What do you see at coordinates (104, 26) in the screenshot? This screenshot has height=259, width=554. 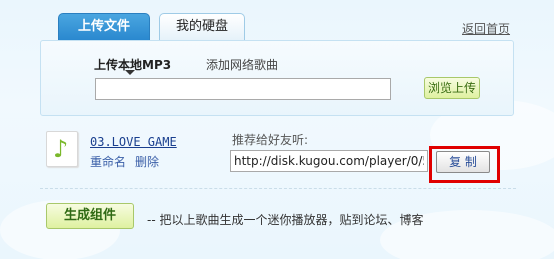 I see `tab-upload-file: 上传文件` at bounding box center [104, 26].